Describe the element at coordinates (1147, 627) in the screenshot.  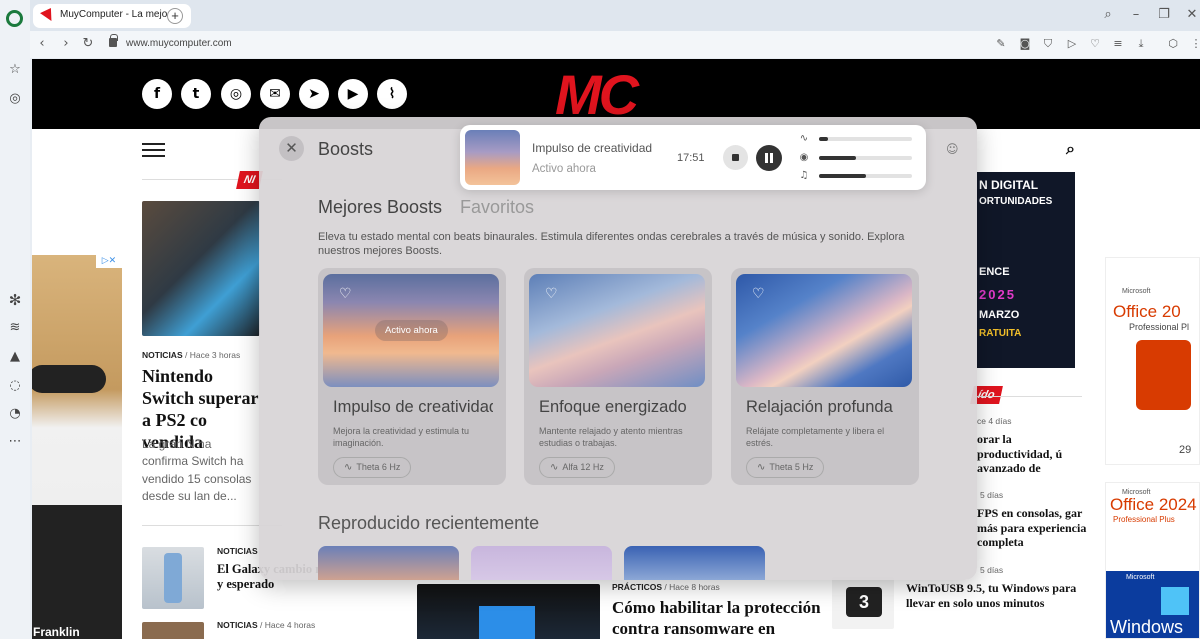
I see `windows-title: Windows` at that location.